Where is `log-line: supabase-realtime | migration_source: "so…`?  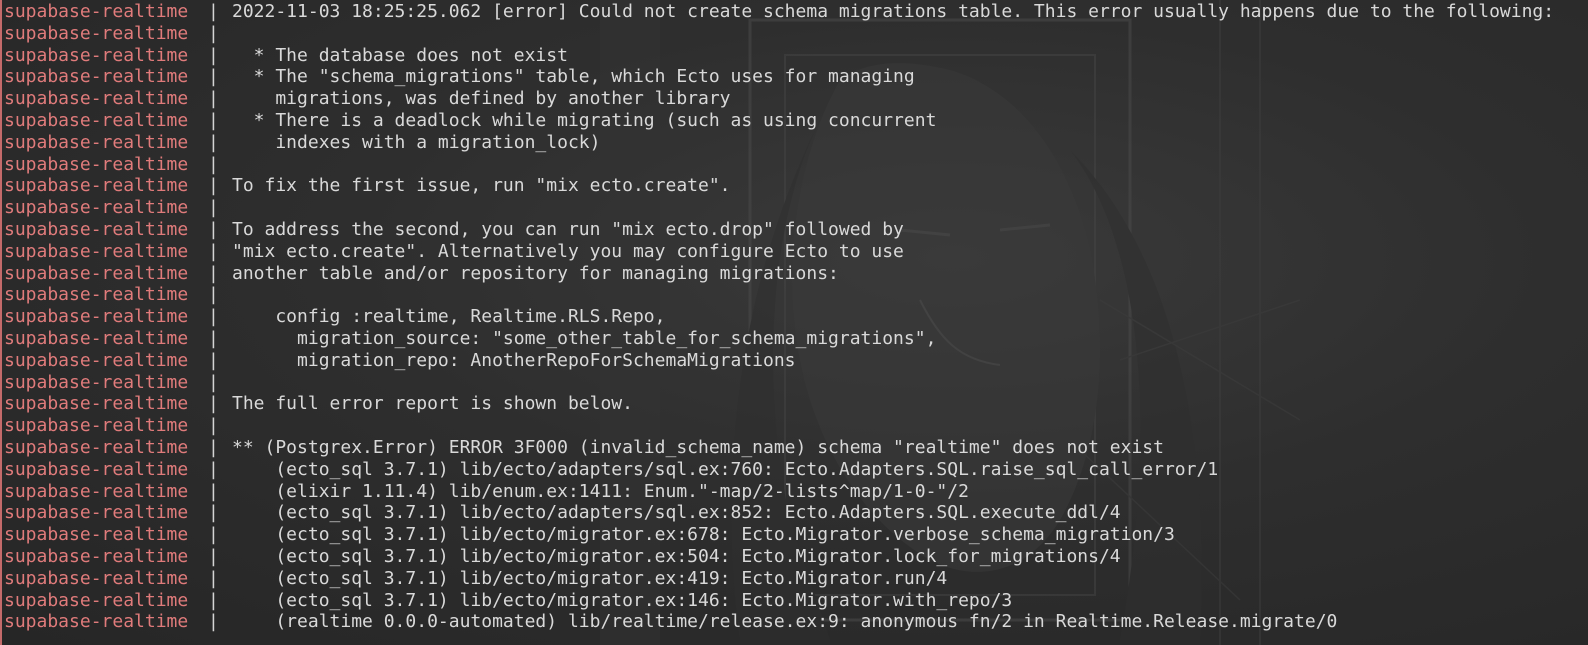 log-line: supabase-realtime | migration_source: "so… is located at coordinates (796, 339).